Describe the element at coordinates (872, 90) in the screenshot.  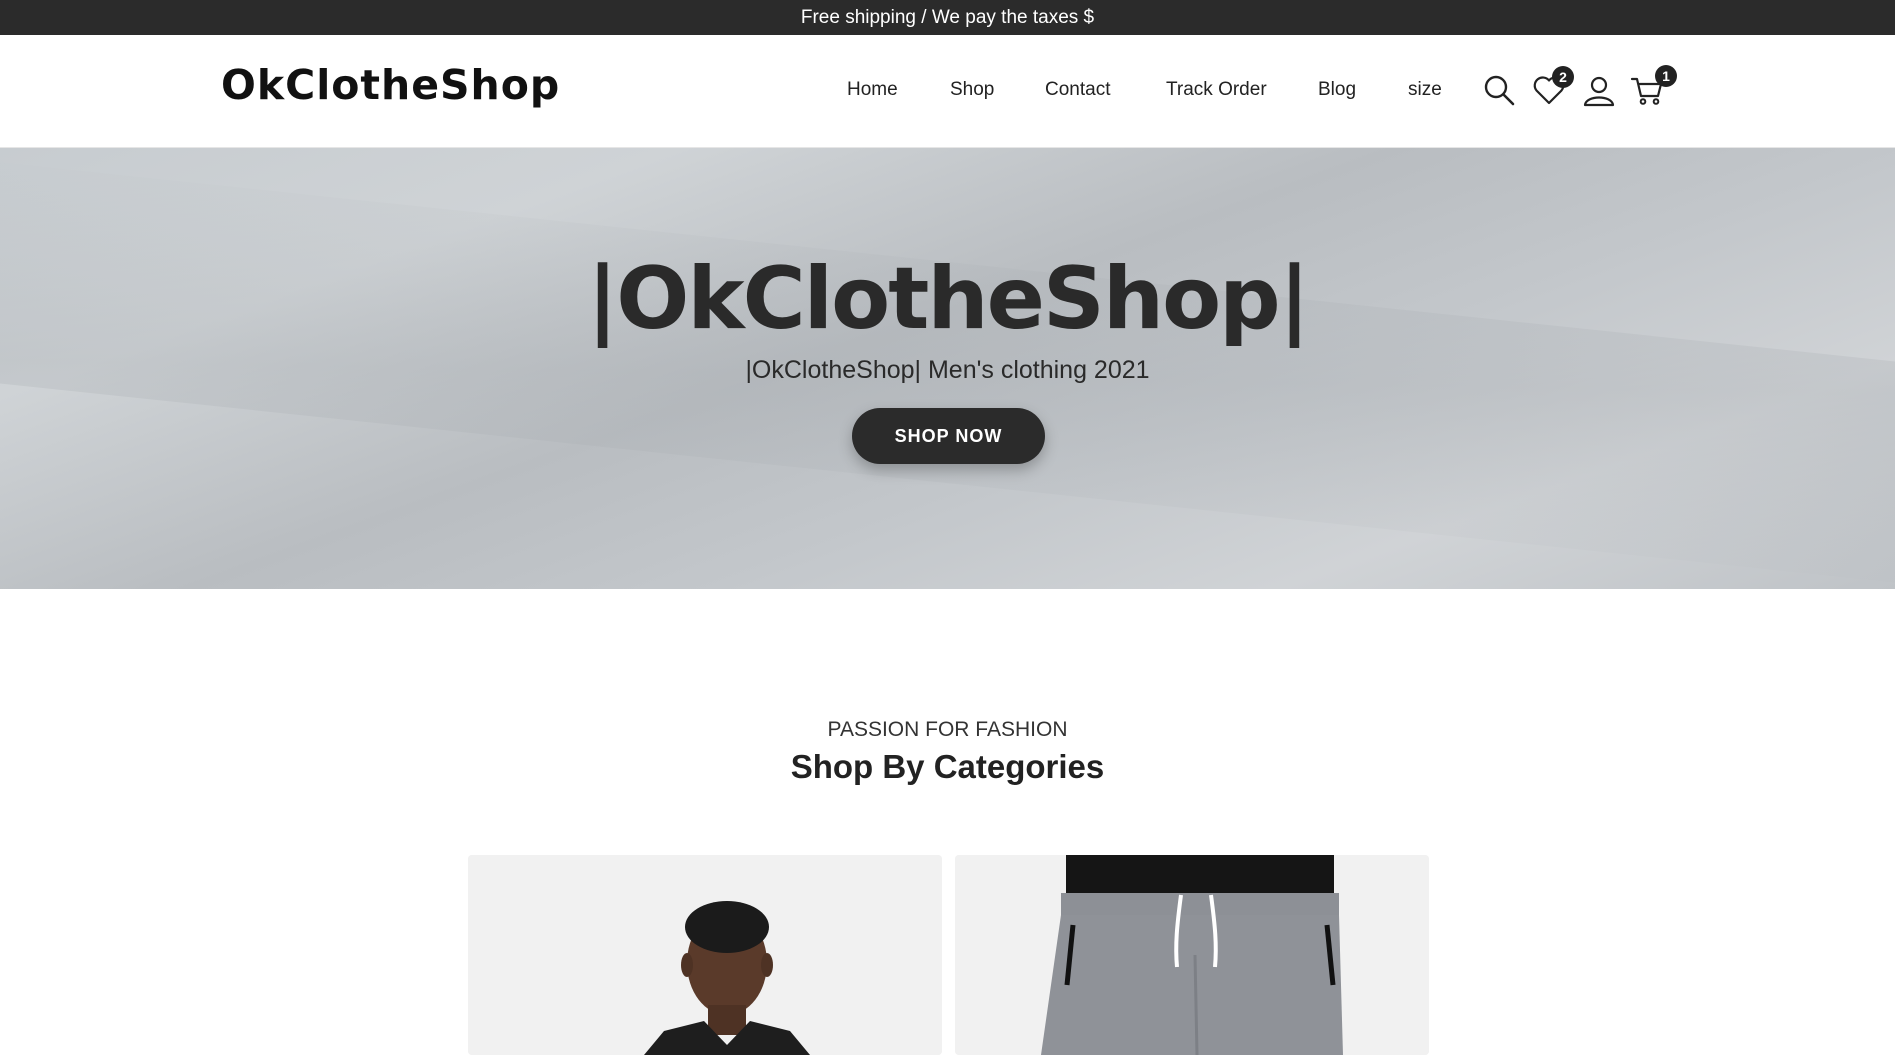
I see `nav-home: Home` at that location.